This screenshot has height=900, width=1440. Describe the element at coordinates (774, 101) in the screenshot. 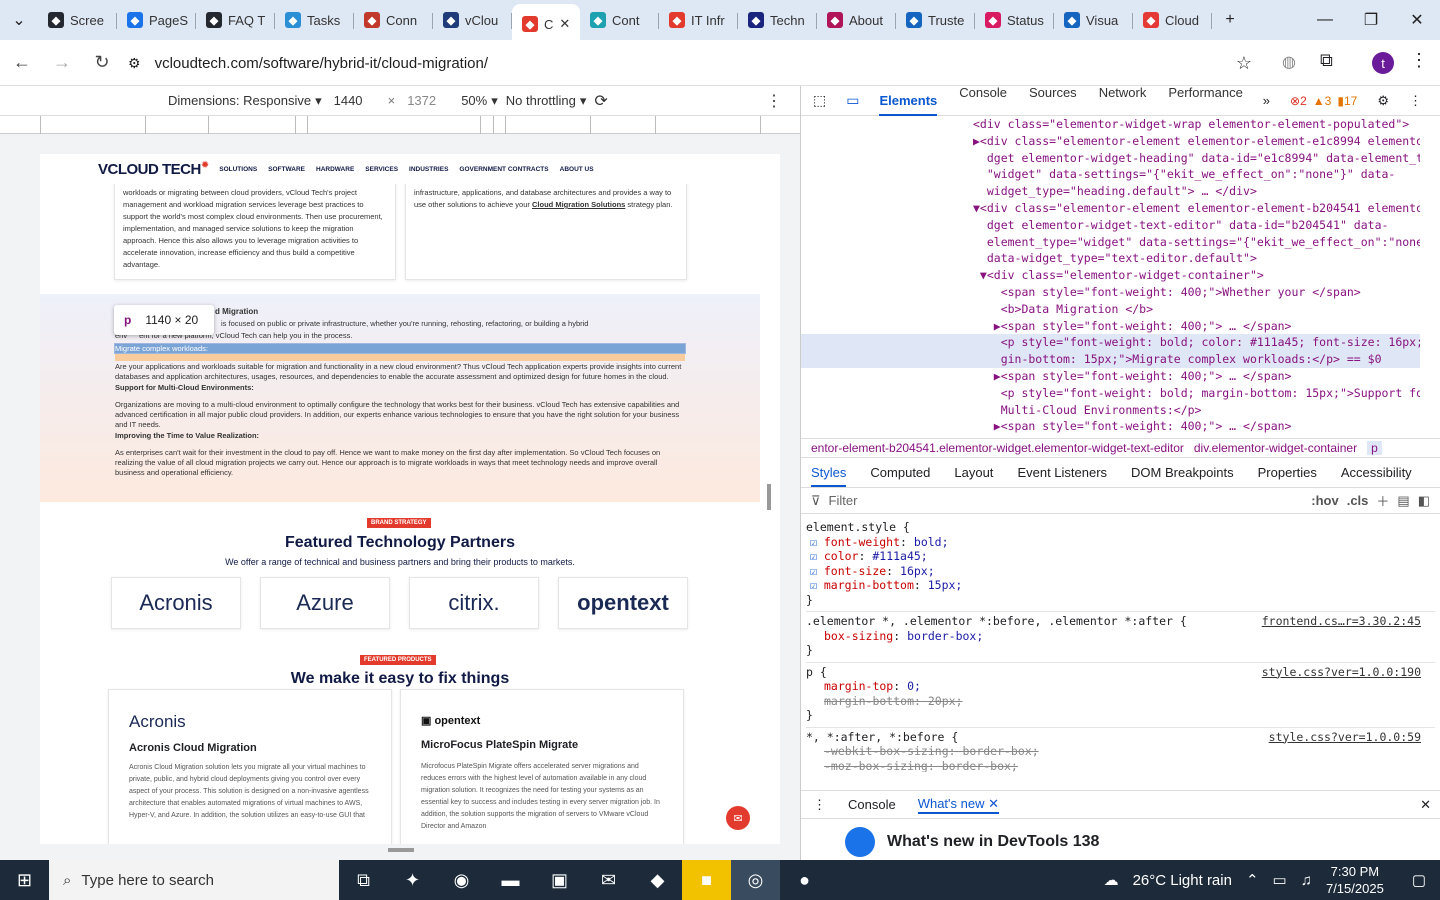

I see `device-more-icon: ⋮` at that location.